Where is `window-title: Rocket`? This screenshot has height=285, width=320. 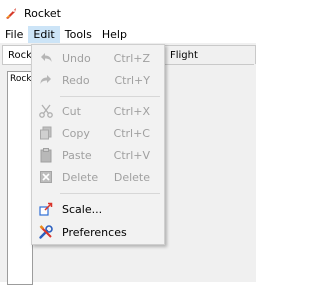
window-title: Rocket is located at coordinates (42, 13).